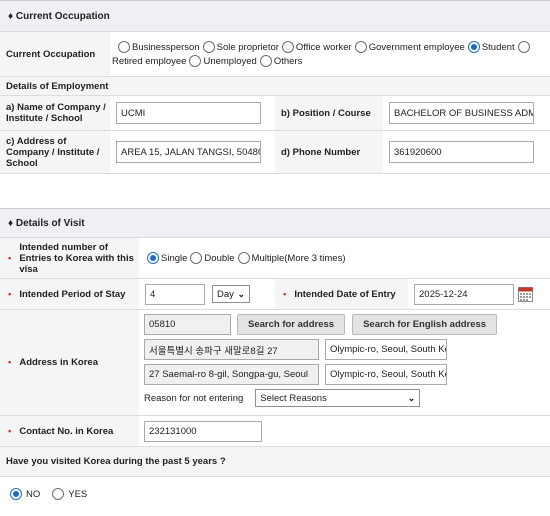  What do you see at coordinates (523, 47) in the screenshot?
I see `radio-retired-employee` at bounding box center [523, 47].